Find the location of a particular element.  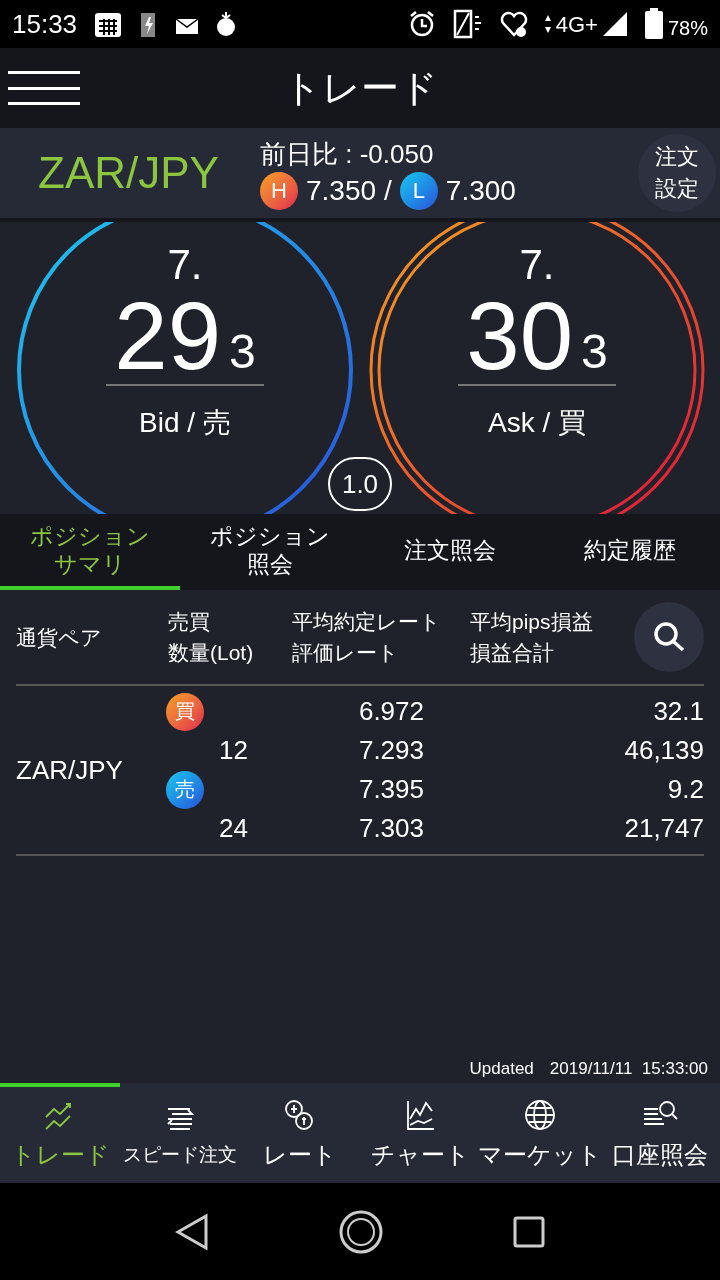

sell-badge: 売 is located at coordinates (185, 789).